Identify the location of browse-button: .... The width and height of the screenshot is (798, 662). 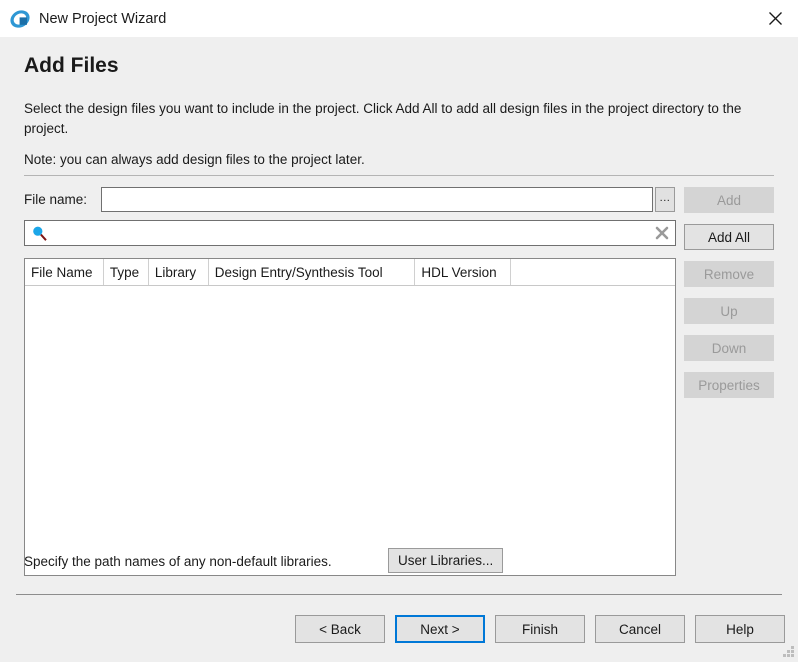
(665, 199).